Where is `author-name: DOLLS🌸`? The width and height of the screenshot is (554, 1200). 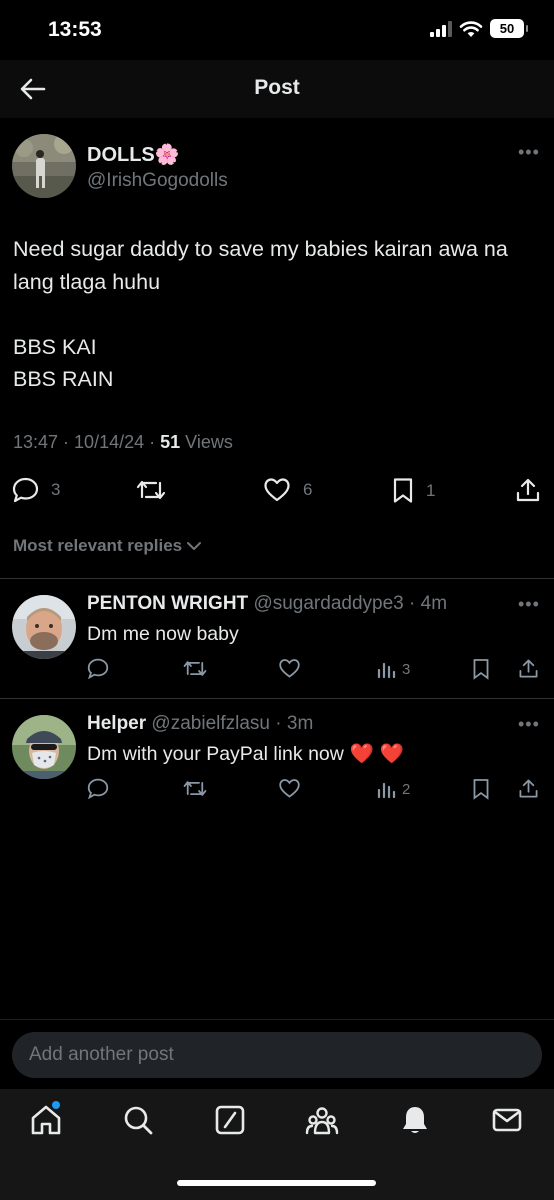 author-name: DOLLS🌸 is located at coordinates (133, 154).